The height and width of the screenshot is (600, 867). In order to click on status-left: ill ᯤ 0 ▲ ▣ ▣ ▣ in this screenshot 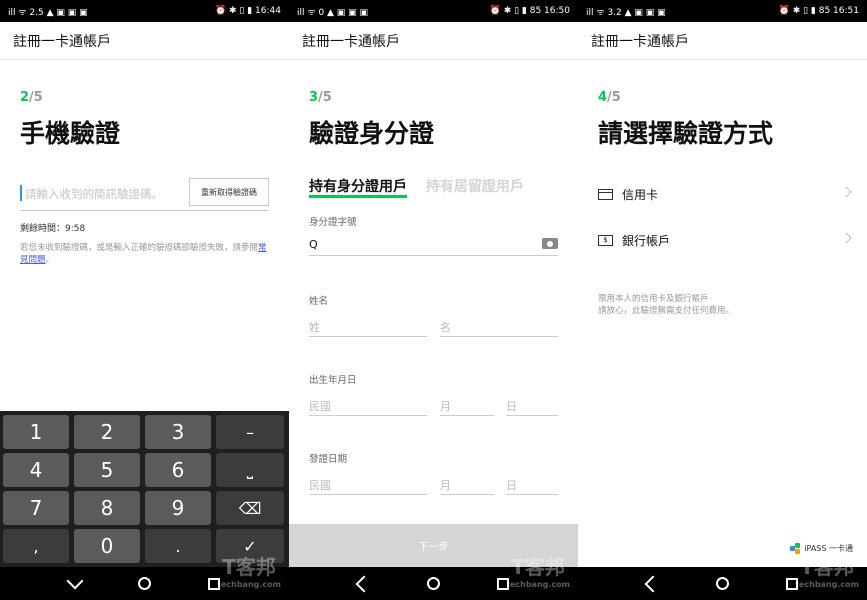, I will do `click(333, 12)`.